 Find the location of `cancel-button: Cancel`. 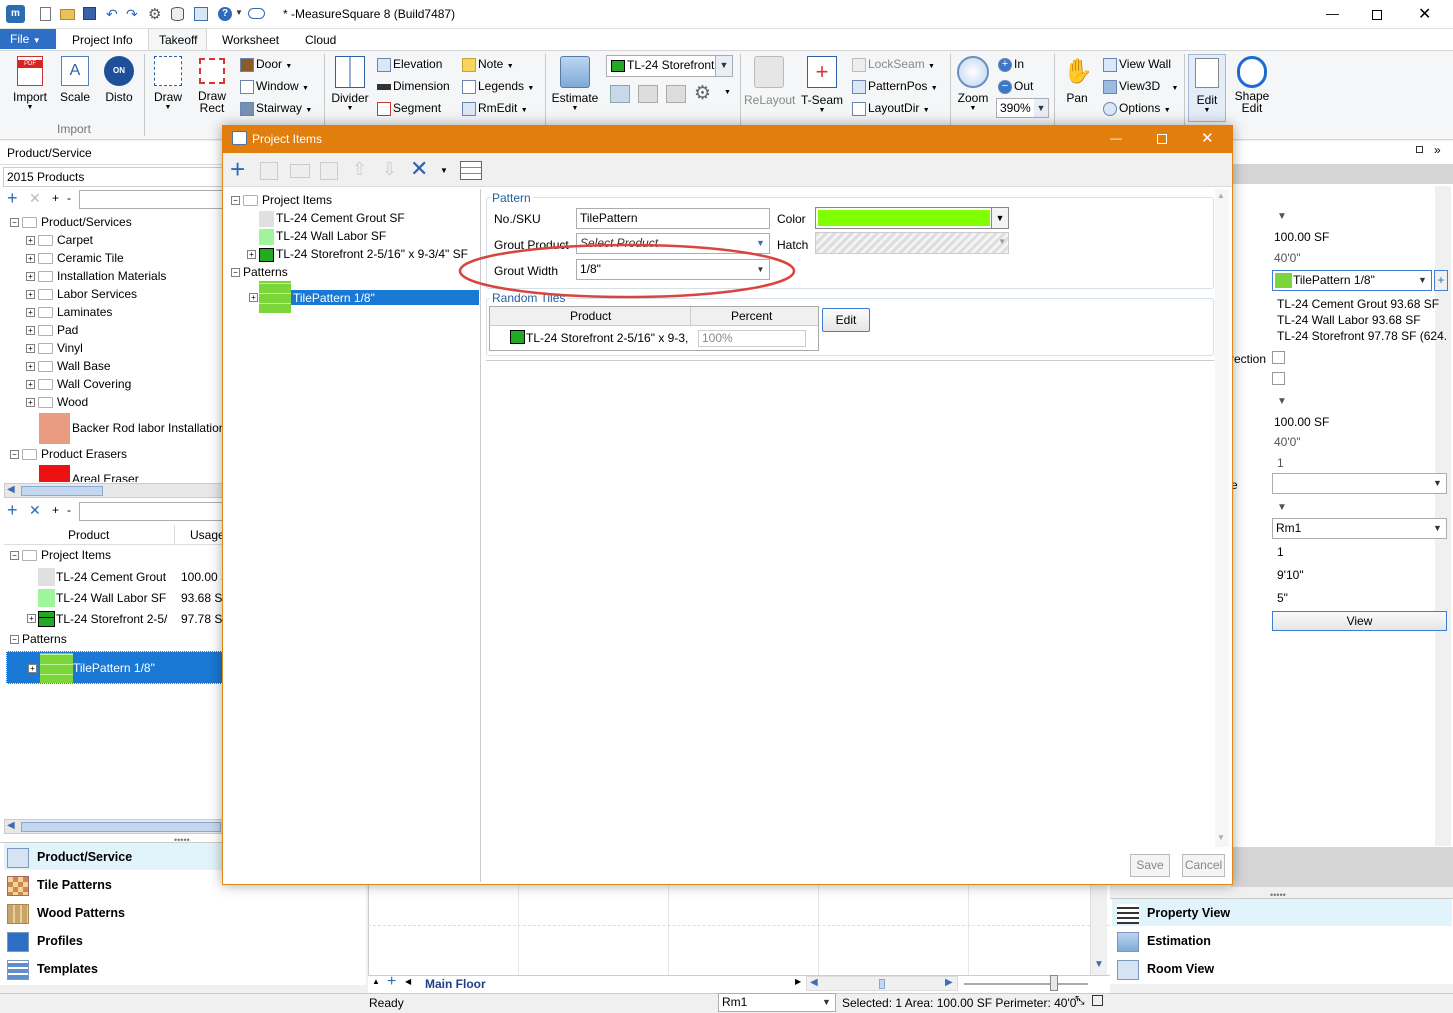

cancel-button: Cancel is located at coordinates (1203, 865).